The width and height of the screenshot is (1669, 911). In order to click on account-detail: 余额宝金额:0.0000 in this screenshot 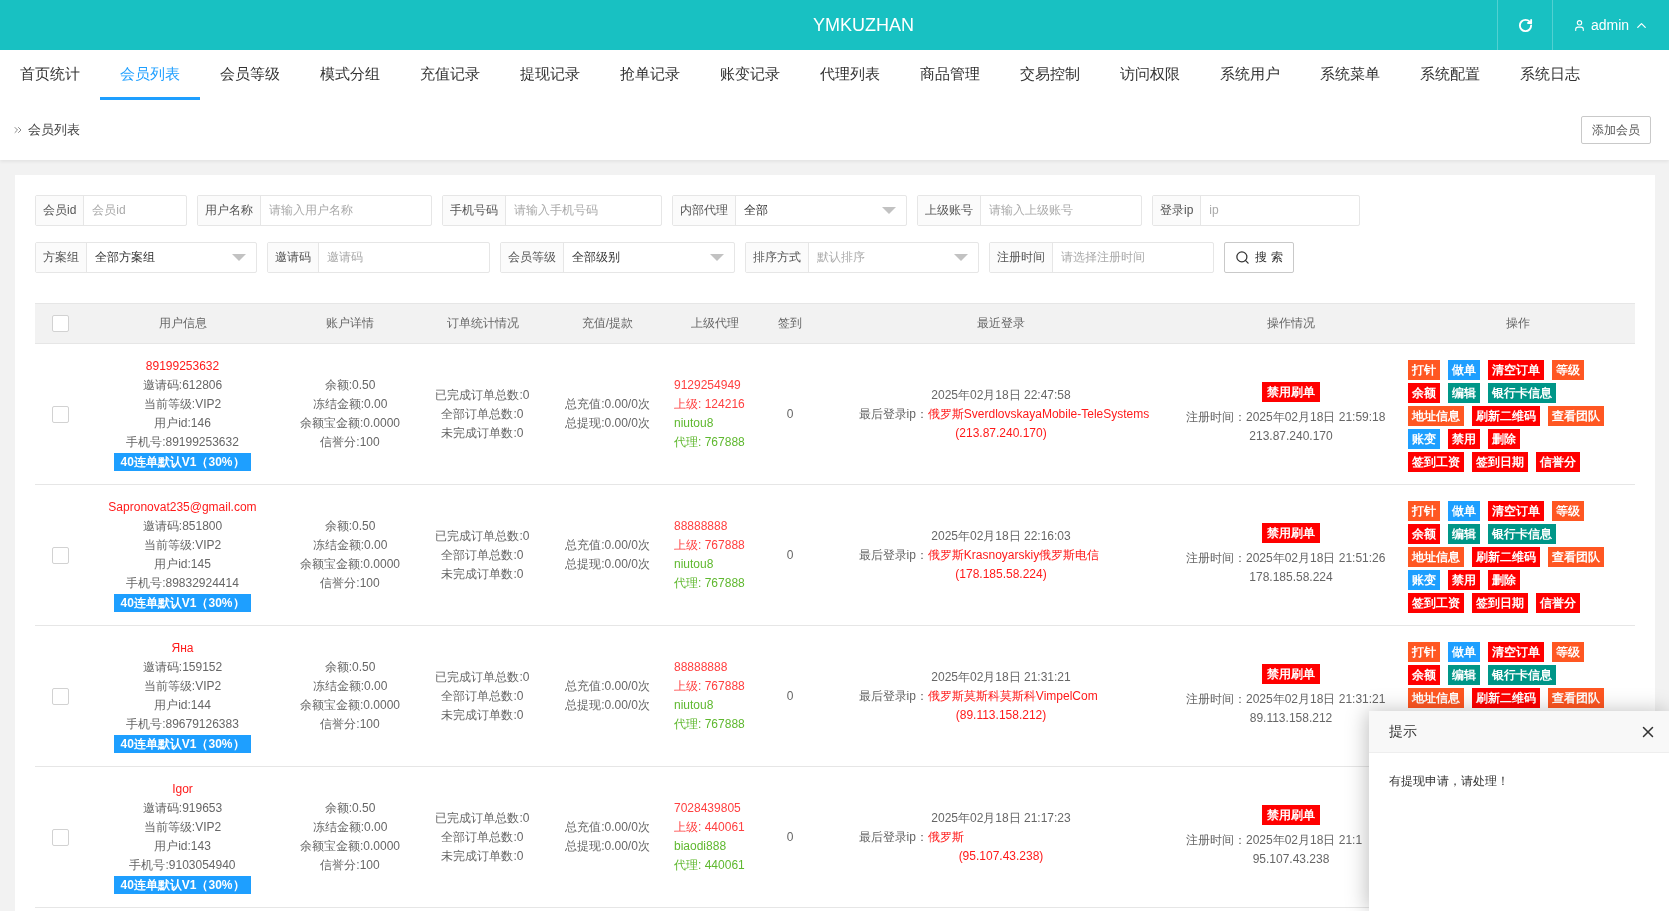, I will do `click(349, 705)`.